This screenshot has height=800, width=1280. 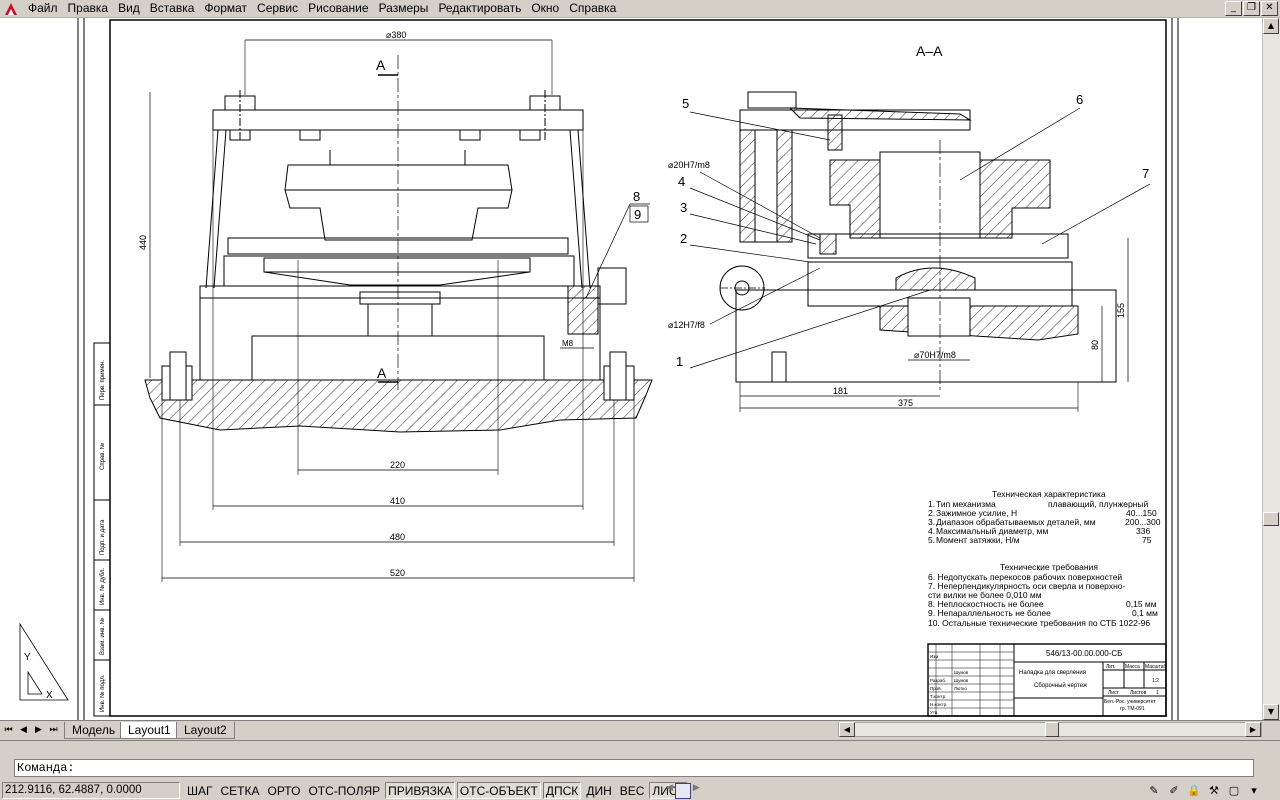 I want to click on minimize-icon: _, so click(x=1233, y=8).